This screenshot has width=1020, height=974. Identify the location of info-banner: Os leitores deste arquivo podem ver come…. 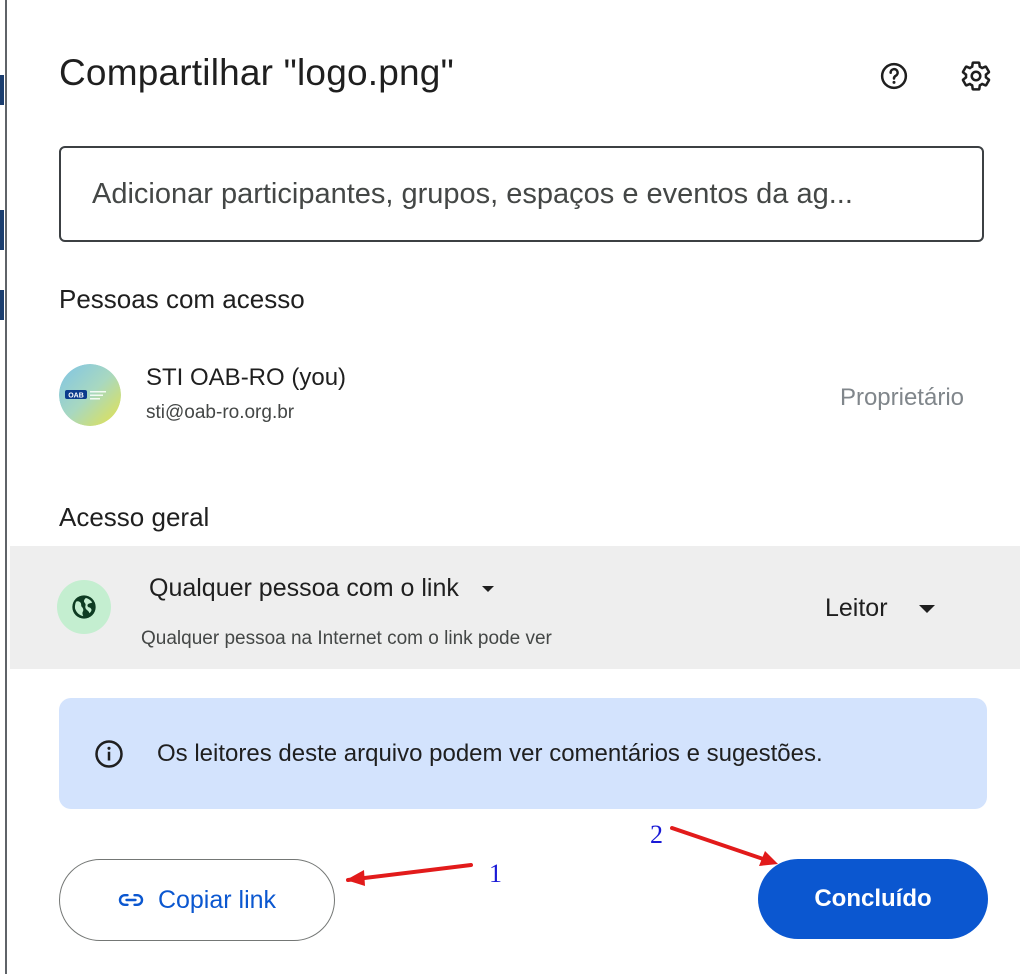
(523, 753).